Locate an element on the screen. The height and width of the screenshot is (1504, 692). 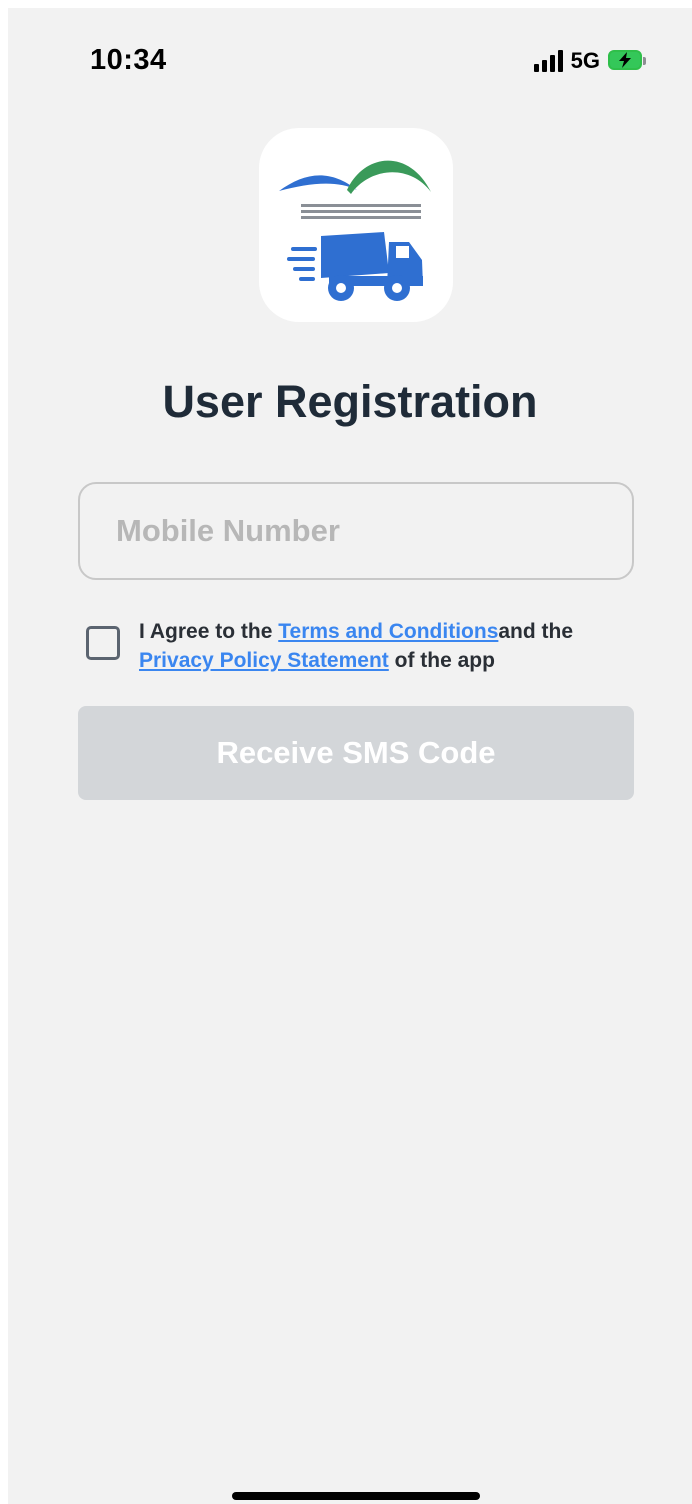
agreement-prefix: I Agree to the is located at coordinates (209, 631).